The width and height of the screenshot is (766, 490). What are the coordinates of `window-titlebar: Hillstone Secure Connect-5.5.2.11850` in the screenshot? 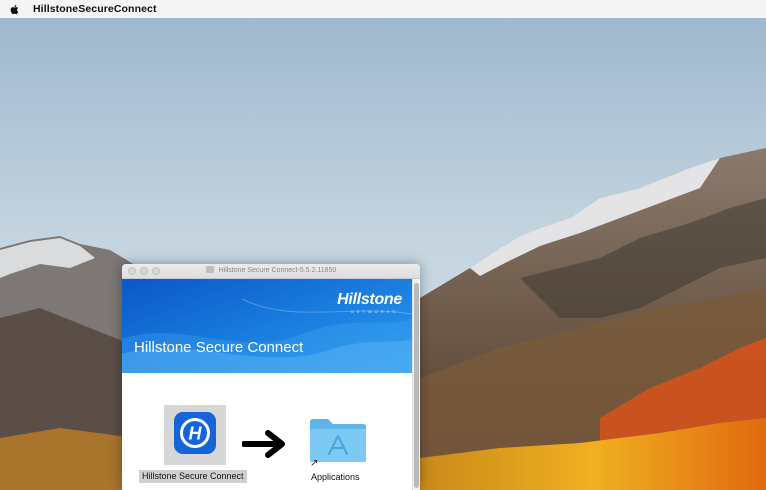 It's located at (271, 271).